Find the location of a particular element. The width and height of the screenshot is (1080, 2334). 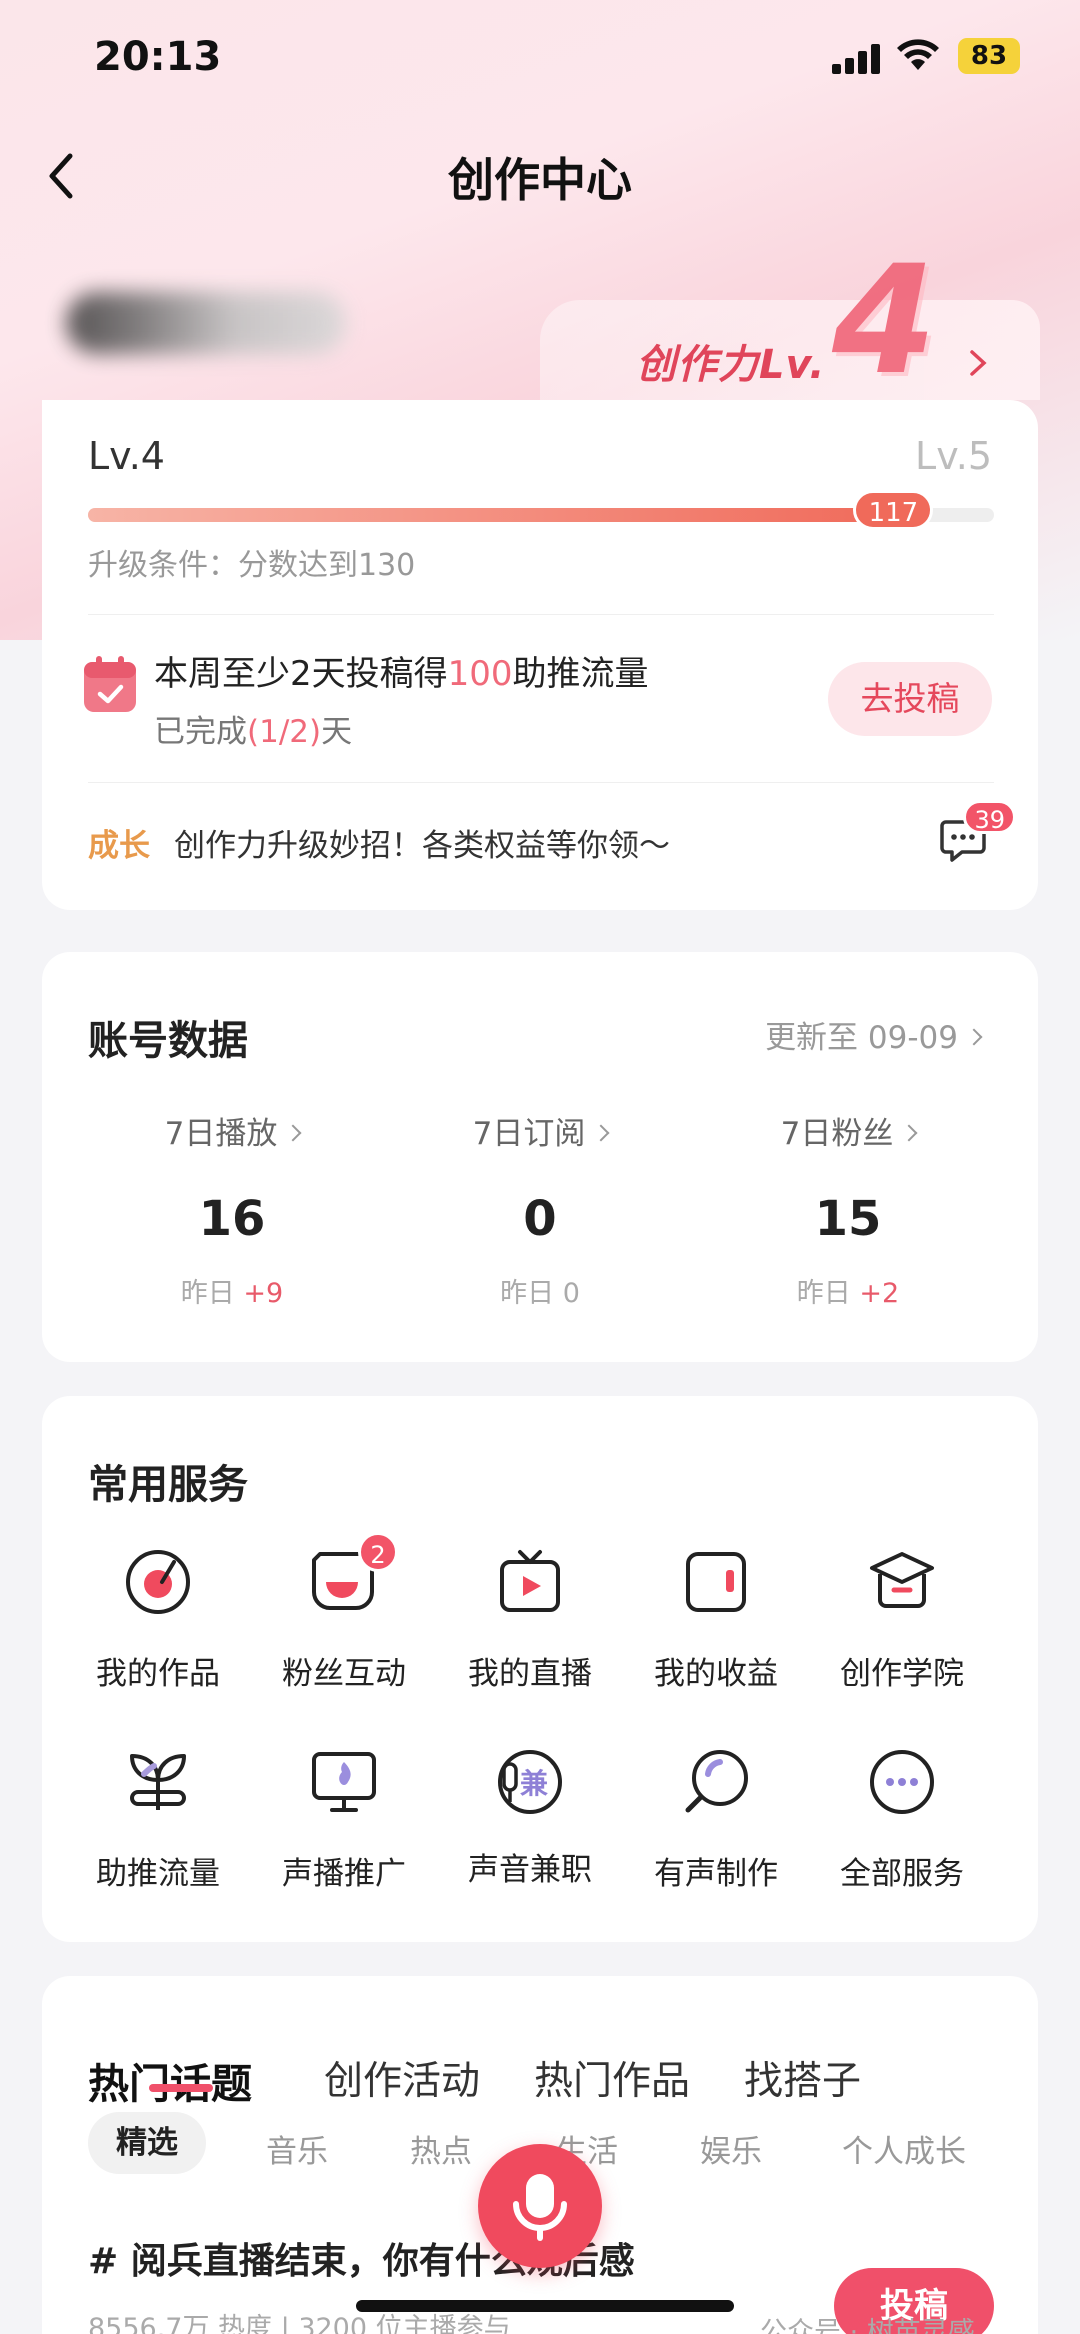

stat-value: 15 is located at coordinates (848, 1219).